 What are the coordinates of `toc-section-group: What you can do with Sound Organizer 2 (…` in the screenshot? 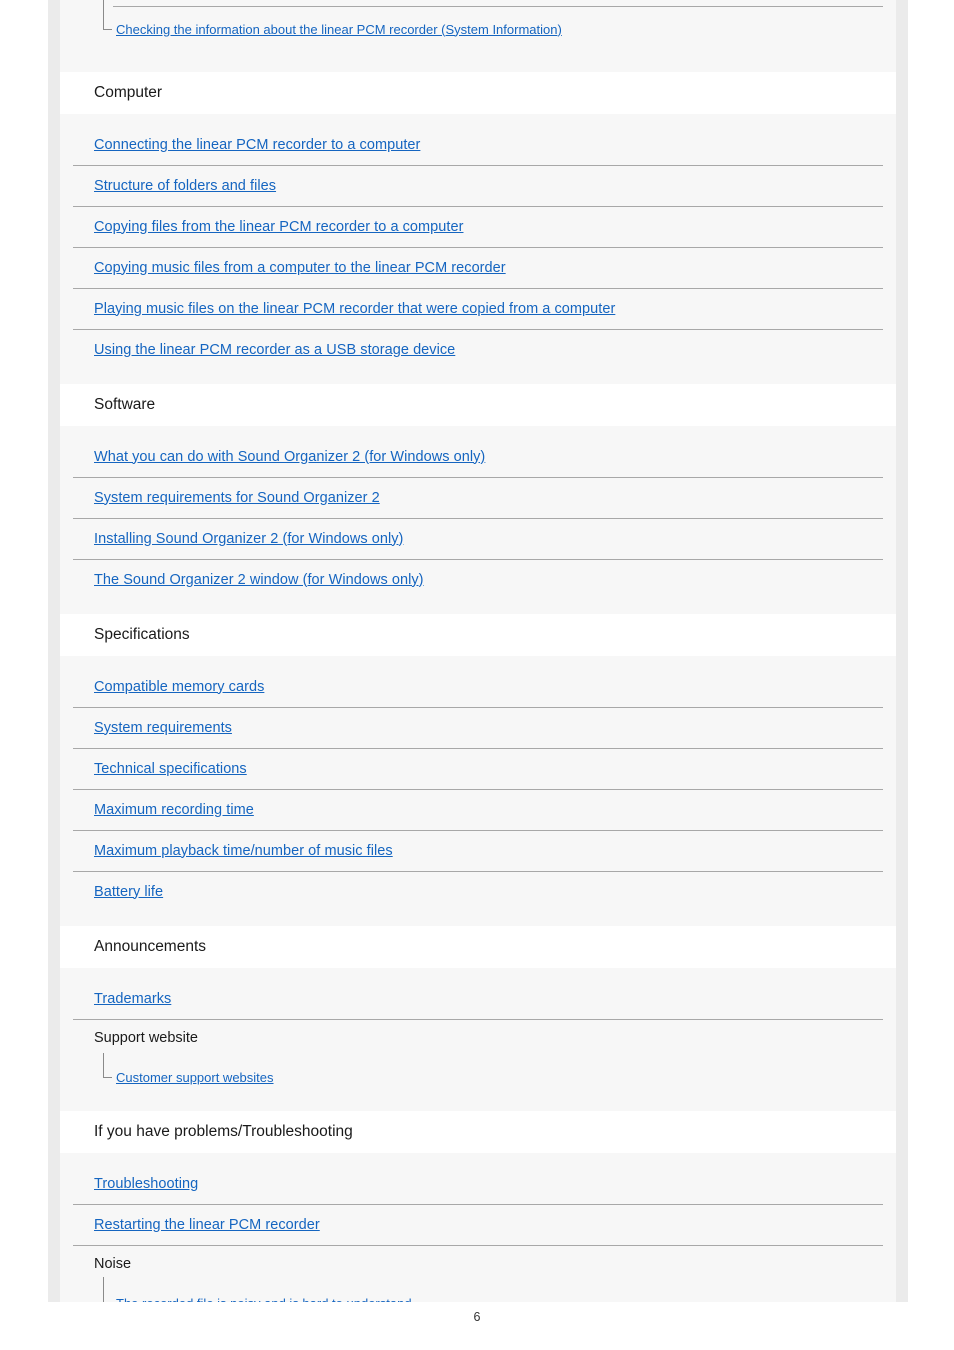 It's located at (478, 520).